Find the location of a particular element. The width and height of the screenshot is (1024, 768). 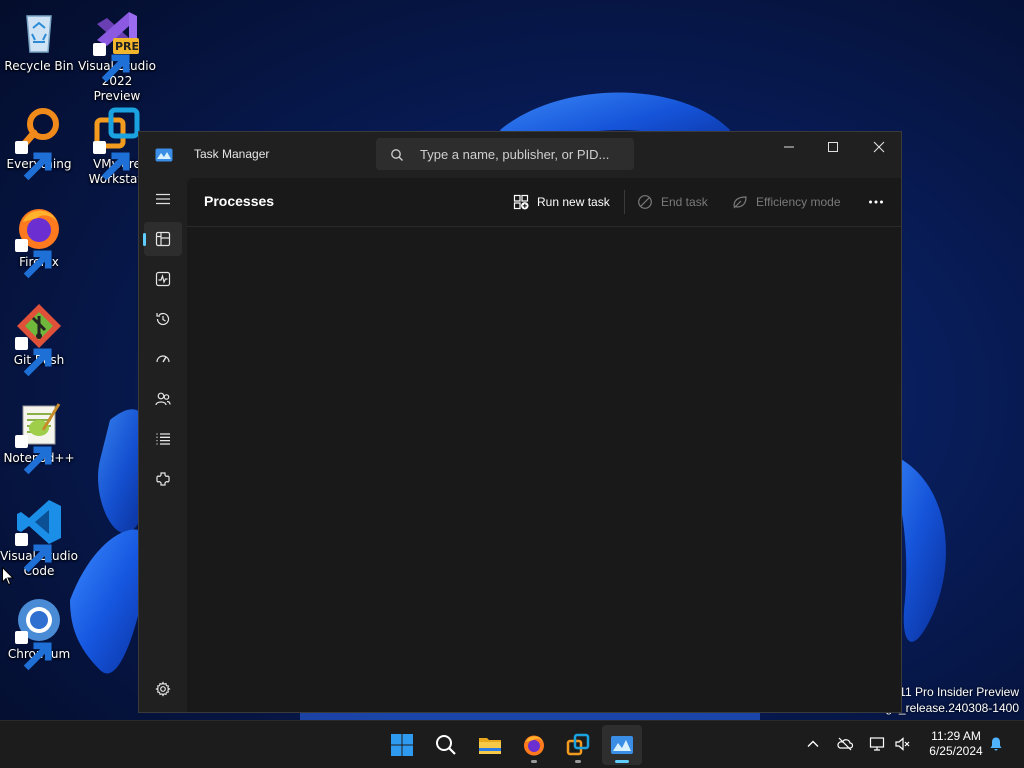

processes-icon is located at coordinates (163, 239).